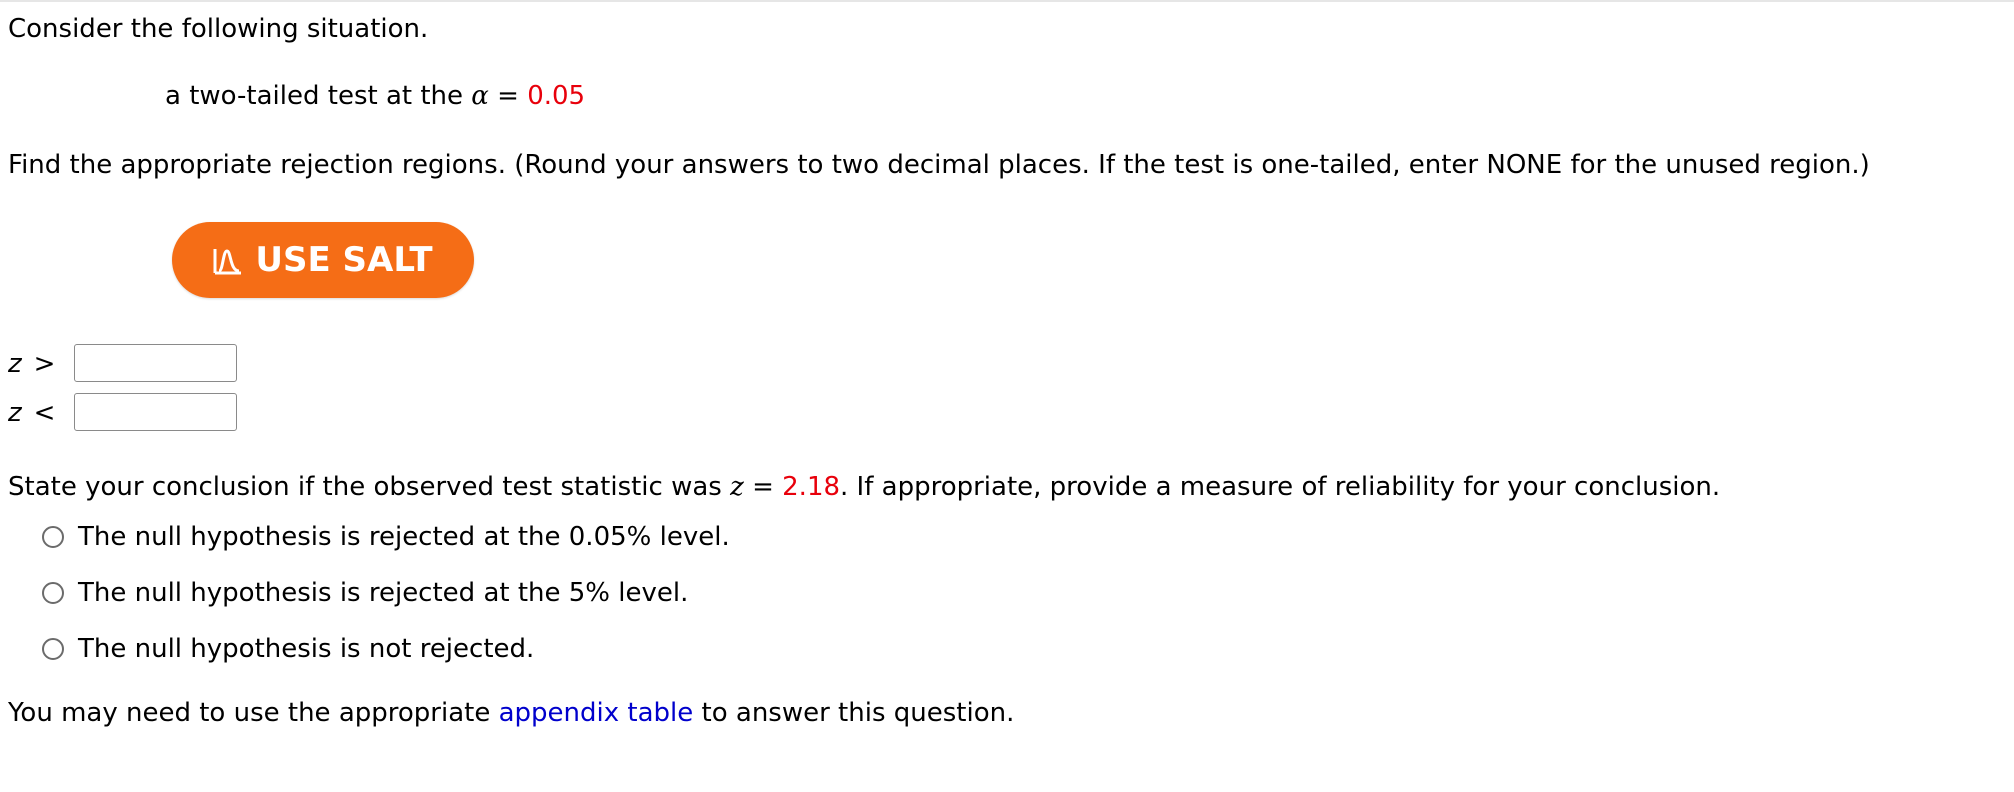 The width and height of the screenshot is (2014, 792). Describe the element at coordinates (306, 649) in the screenshot. I see `option-label: The null hypothesis is not rejected.` at that location.